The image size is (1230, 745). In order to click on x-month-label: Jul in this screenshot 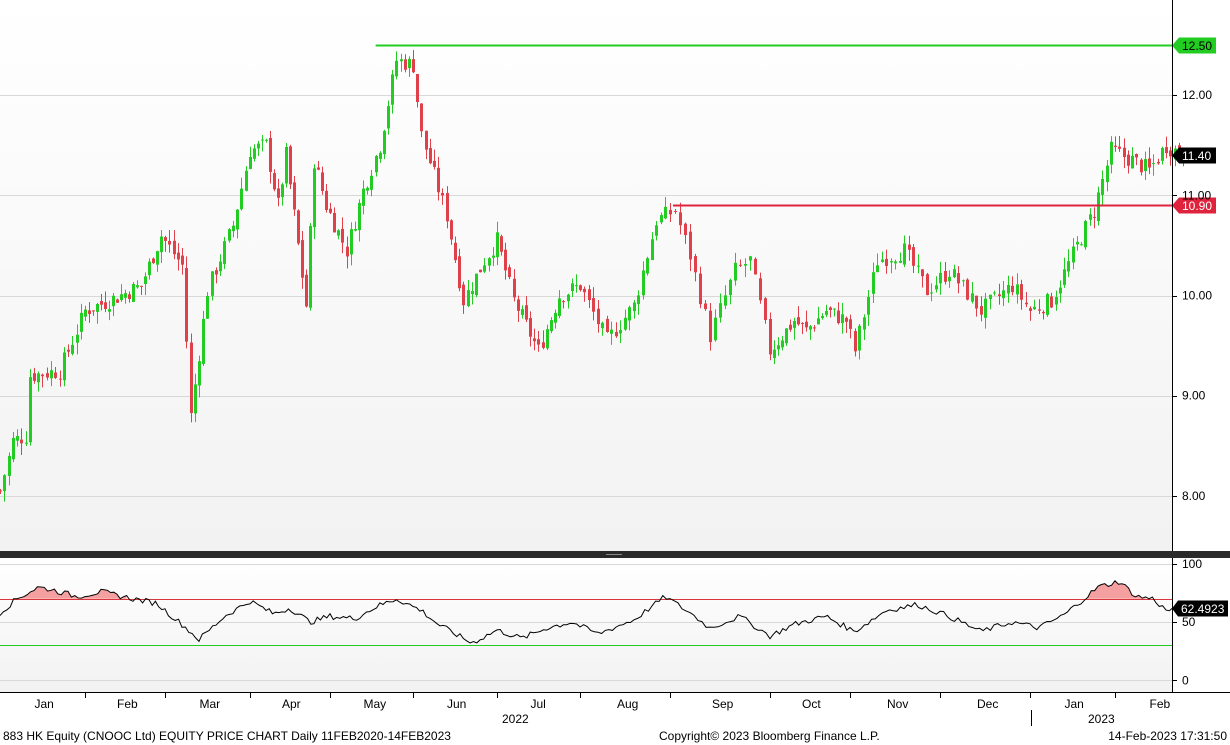, I will do `click(538, 704)`.